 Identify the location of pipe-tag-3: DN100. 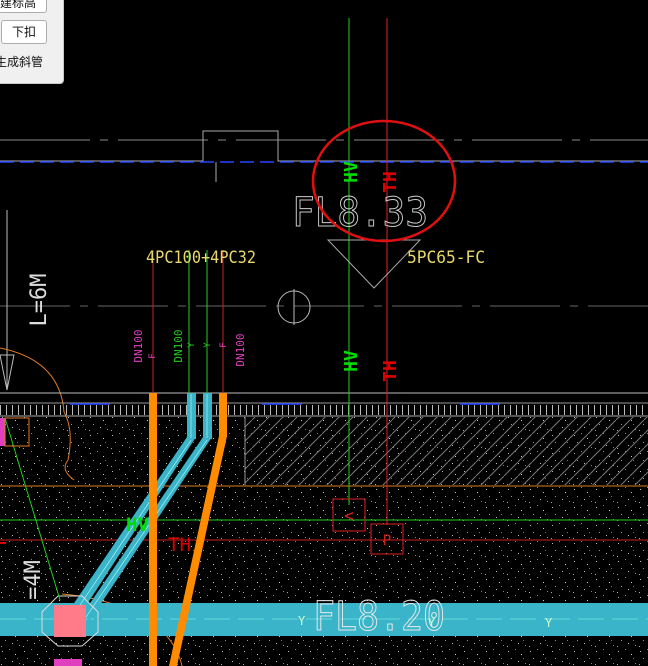
(240, 349).